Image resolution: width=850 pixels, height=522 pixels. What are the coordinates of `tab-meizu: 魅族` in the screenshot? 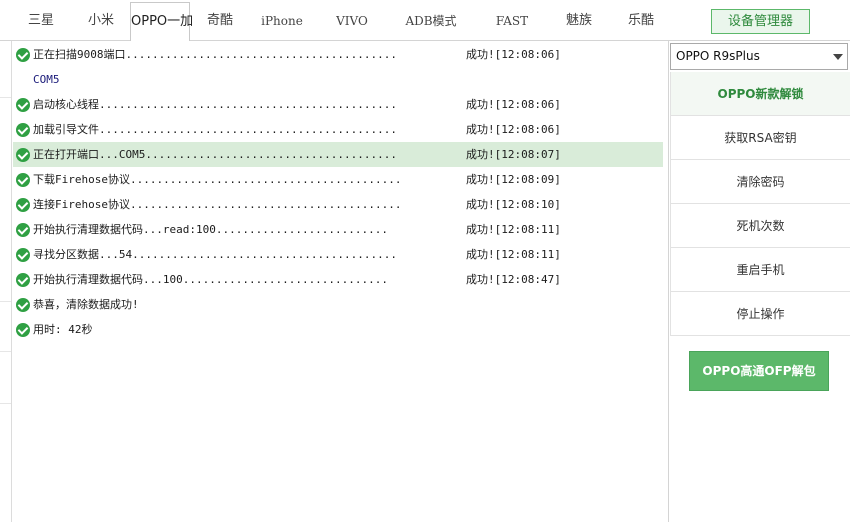 It's located at (579, 21).